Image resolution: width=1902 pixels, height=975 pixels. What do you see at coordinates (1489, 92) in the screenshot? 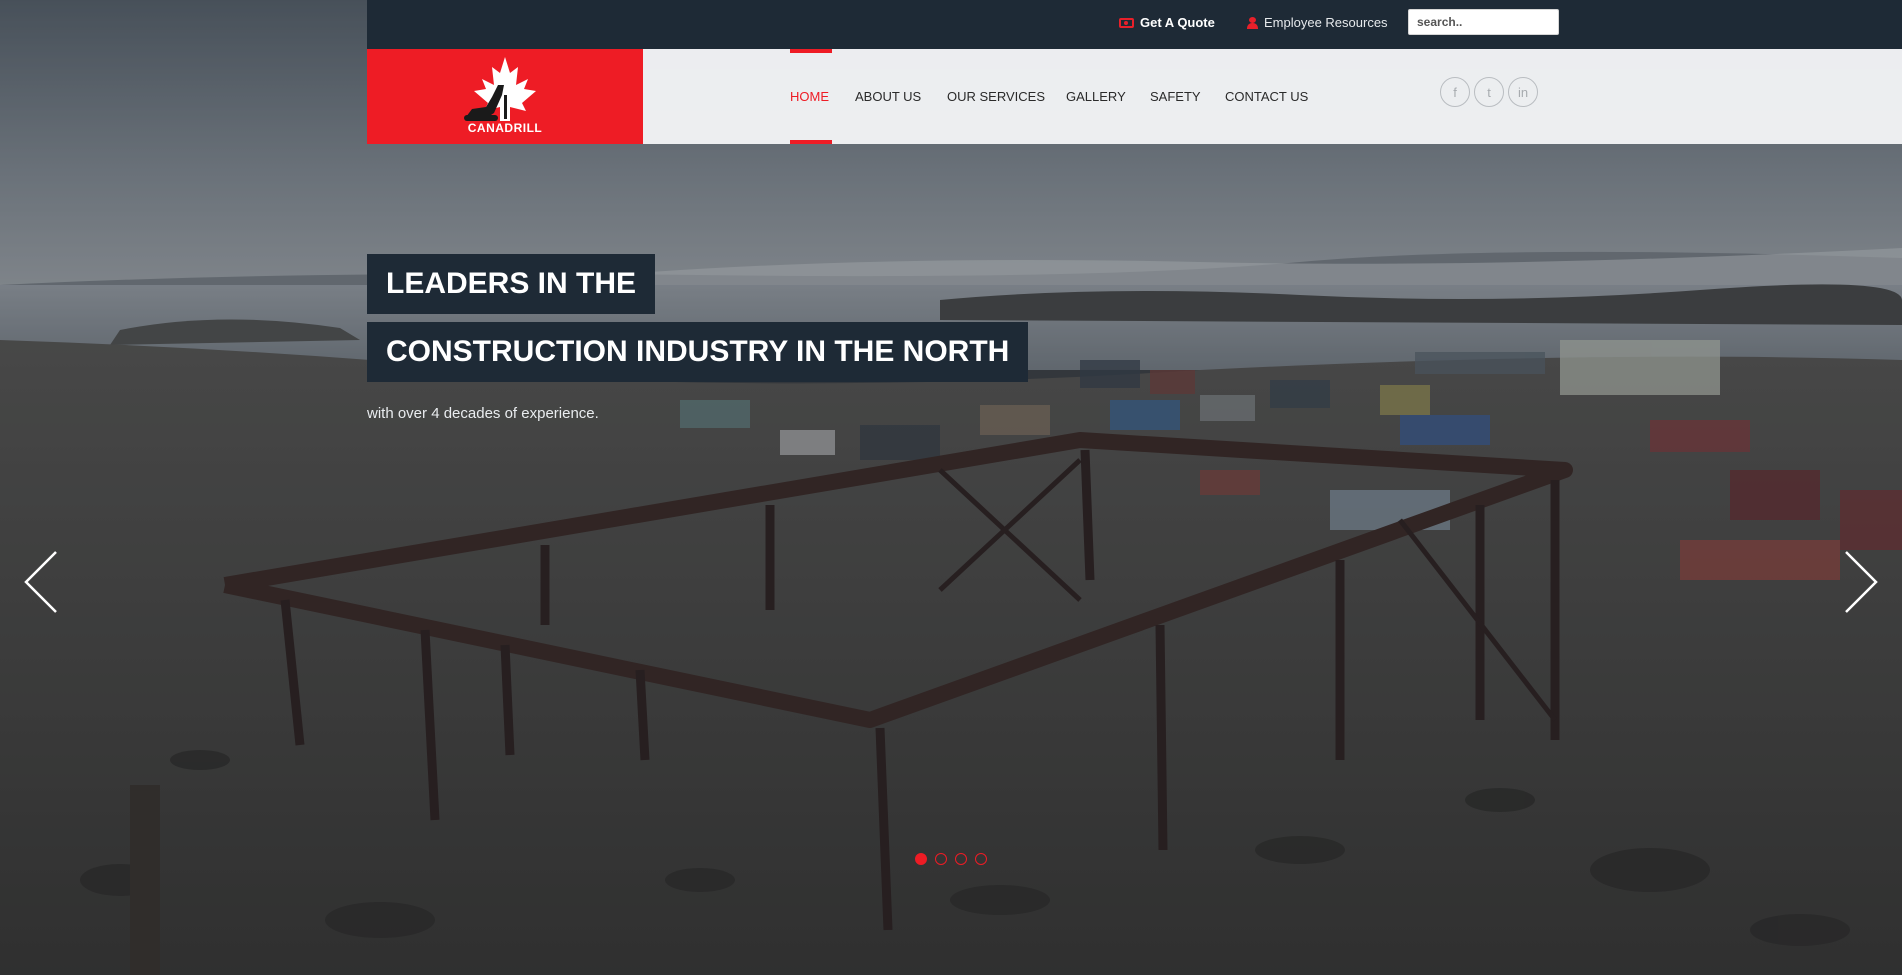
I see `twitter-icon: t` at bounding box center [1489, 92].